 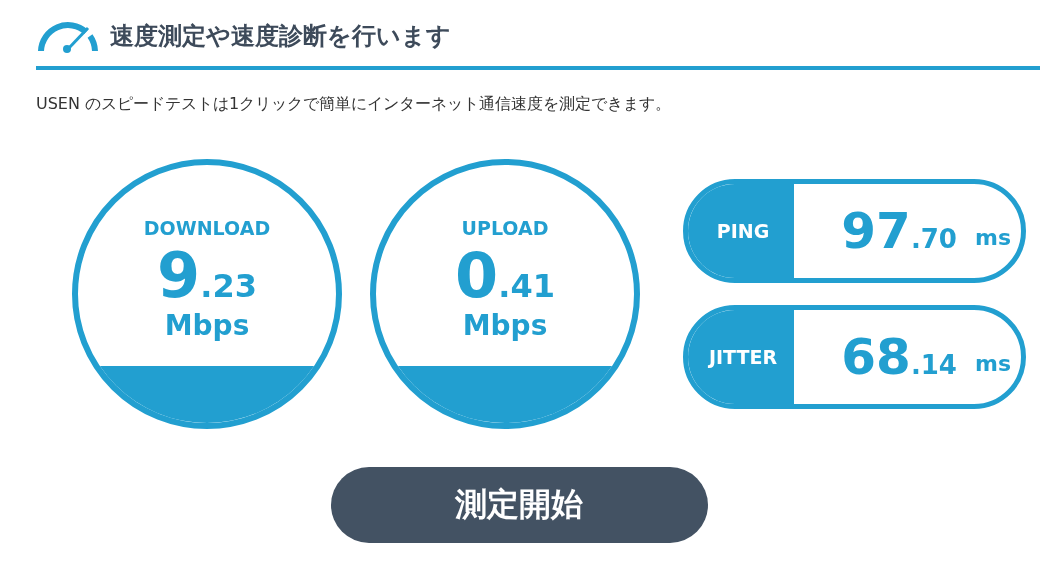 What do you see at coordinates (899, 231) in the screenshot?
I see `metric-value: 97.70` at bounding box center [899, 231].